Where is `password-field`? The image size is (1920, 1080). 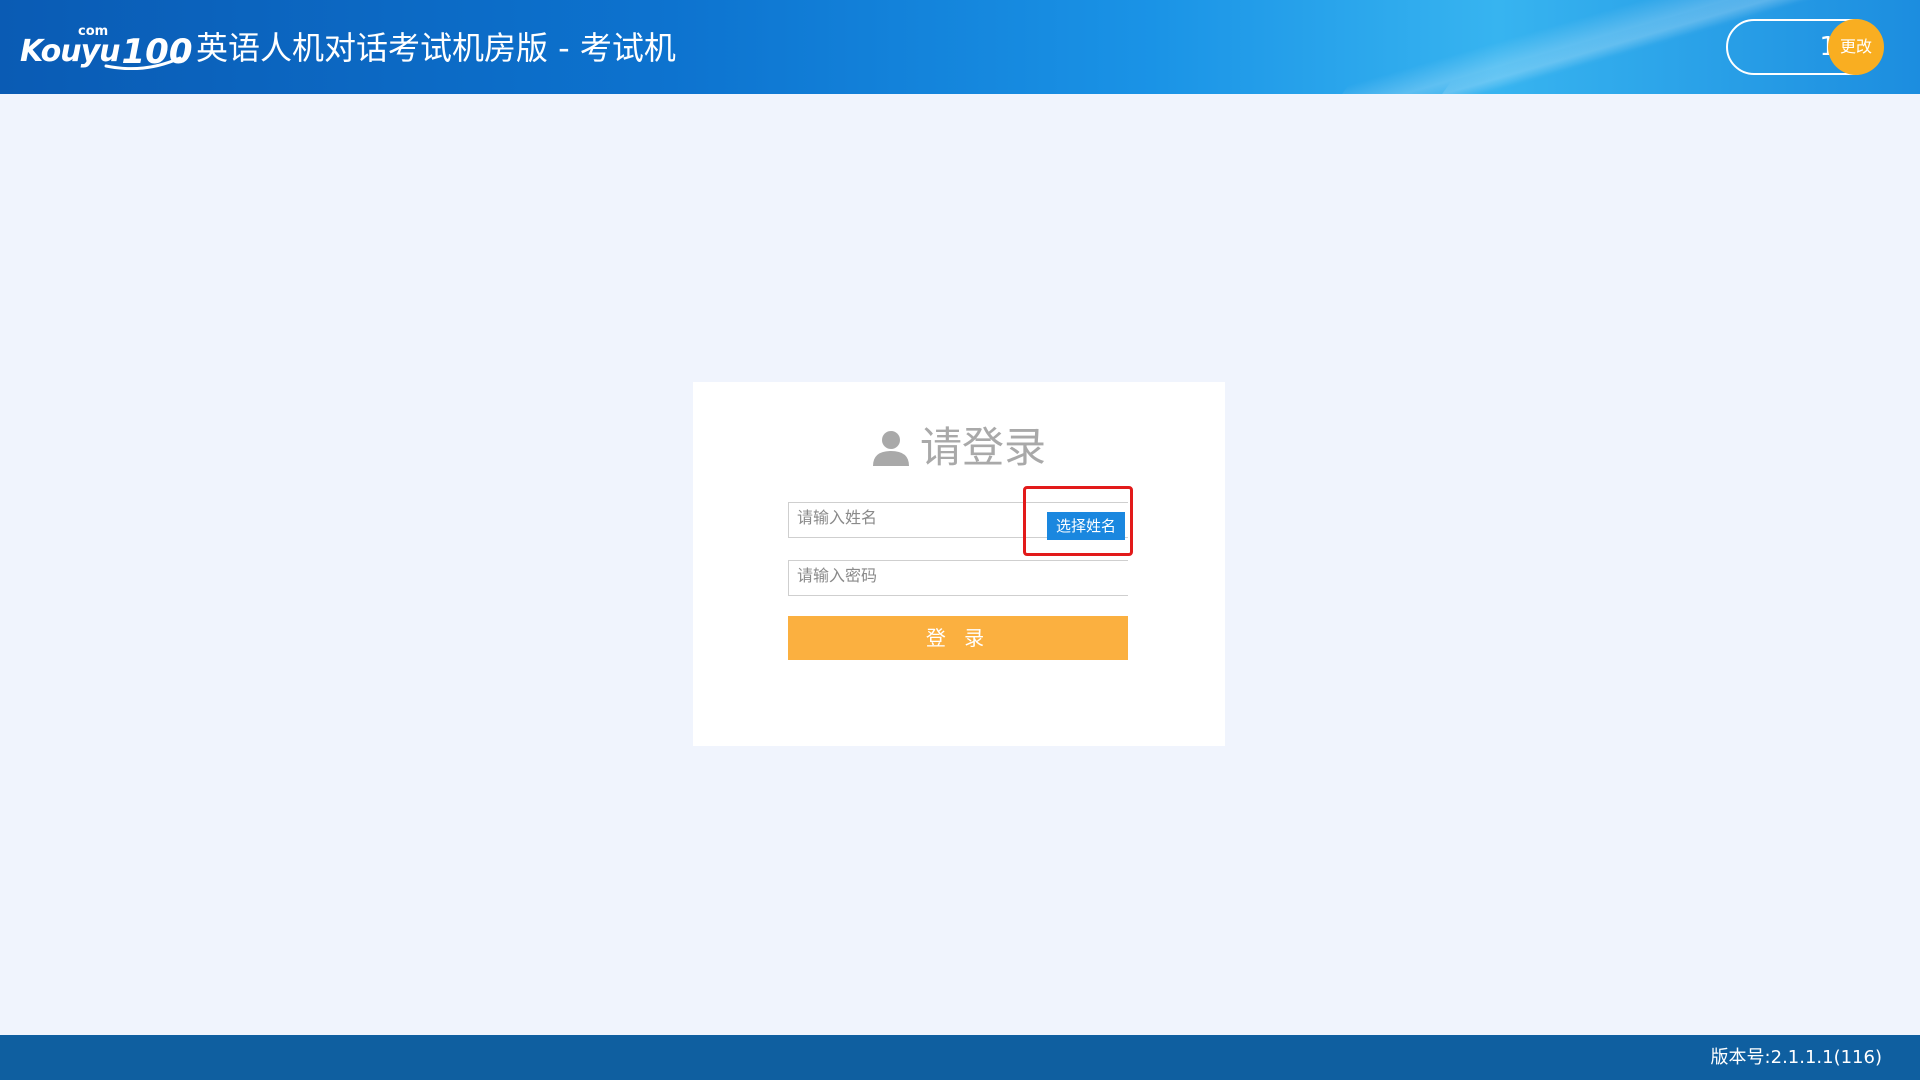 password-field is located at coordinates (958, 578).